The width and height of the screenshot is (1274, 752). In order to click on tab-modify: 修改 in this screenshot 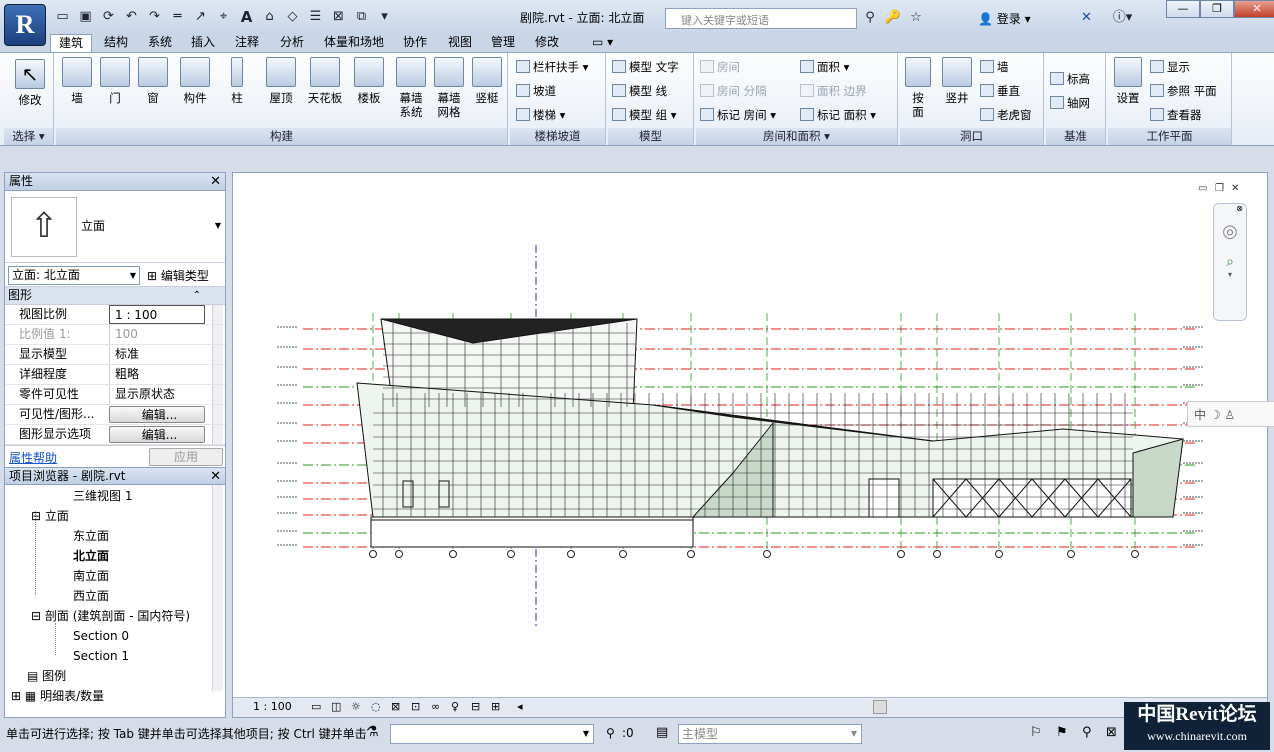, I will do `click(547, 43)`.